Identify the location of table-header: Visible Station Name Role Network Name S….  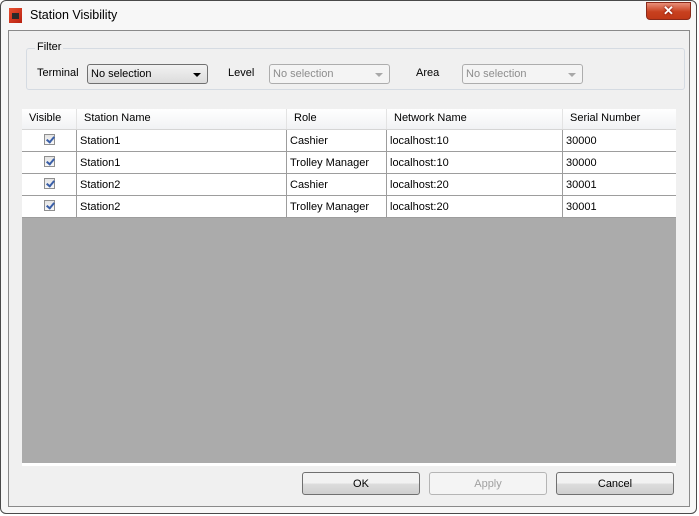
(349, 119).